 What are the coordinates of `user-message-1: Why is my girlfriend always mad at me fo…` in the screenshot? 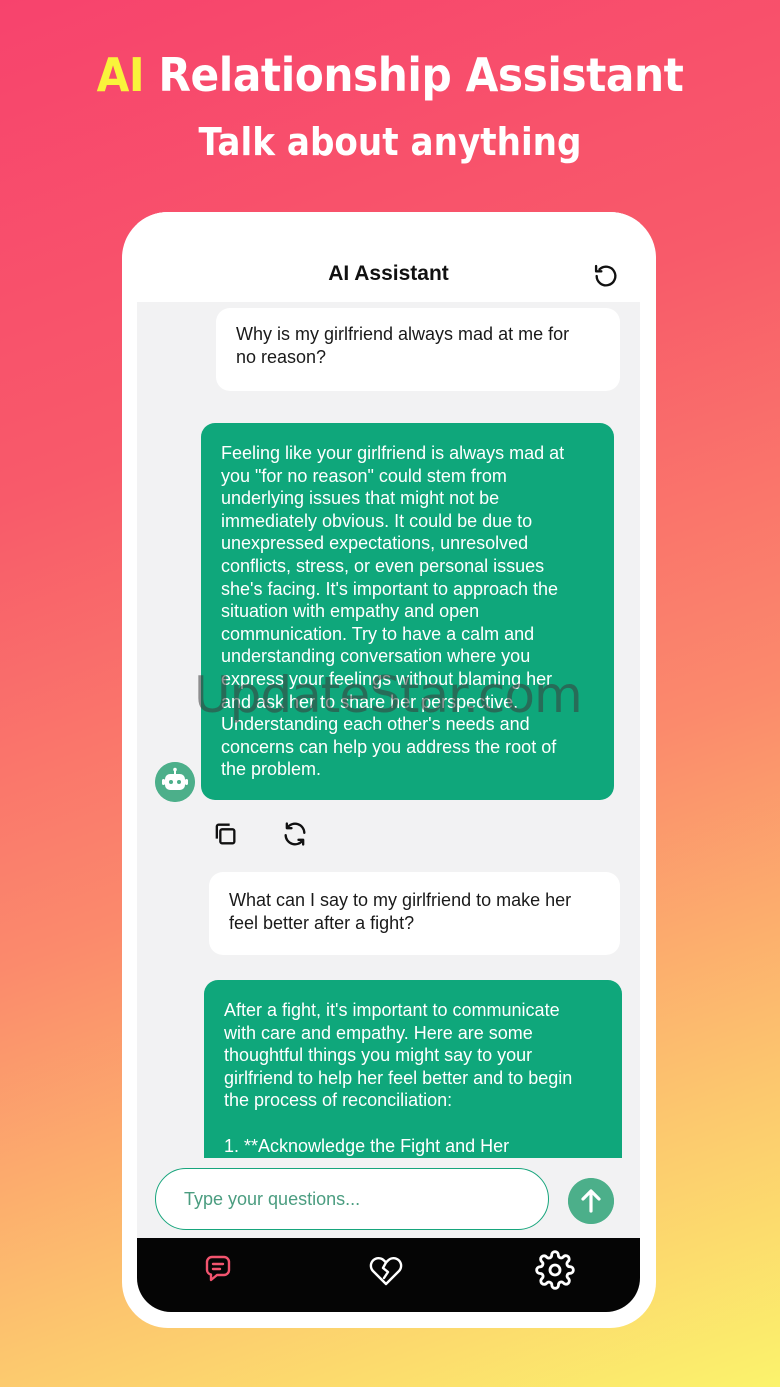 It's located at (418, 349).